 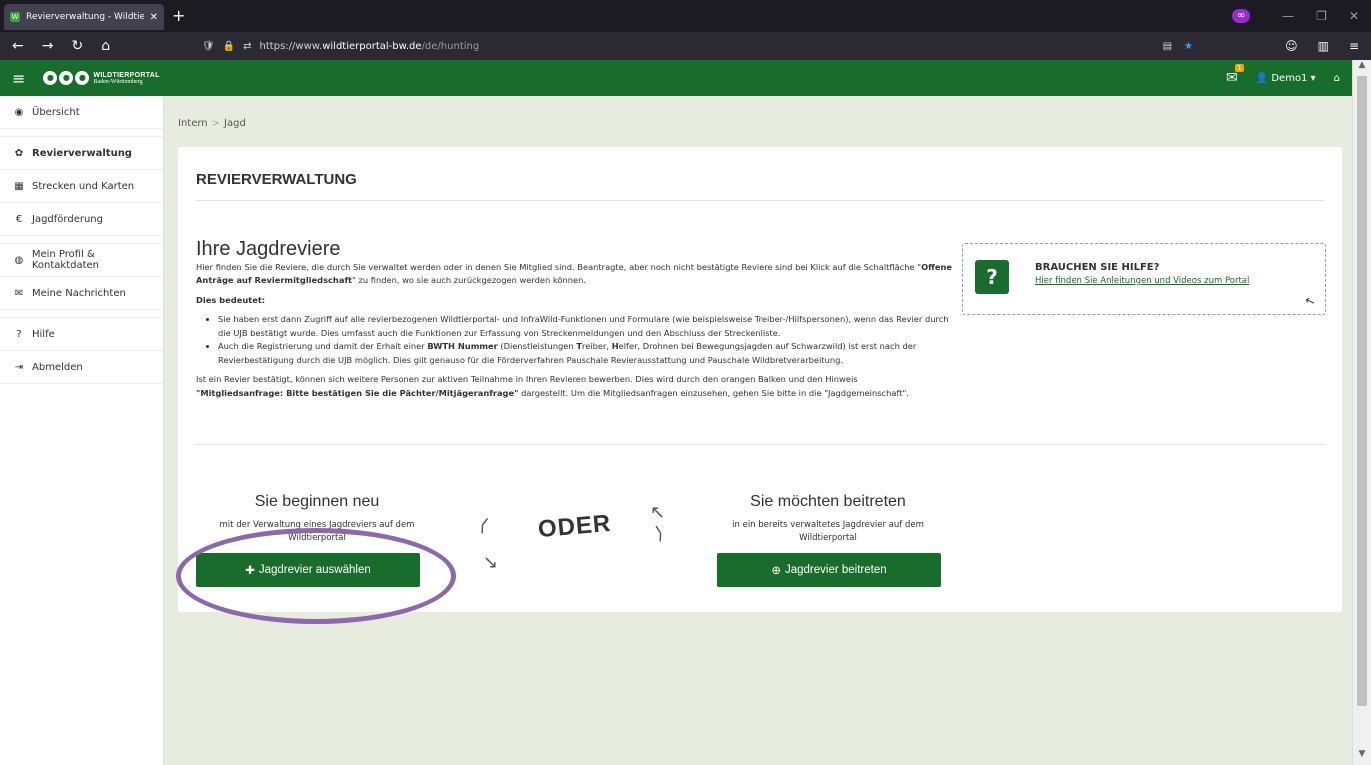 I want to click on arrow-decoration-icon: ↖, so click(x=1310, y=301).